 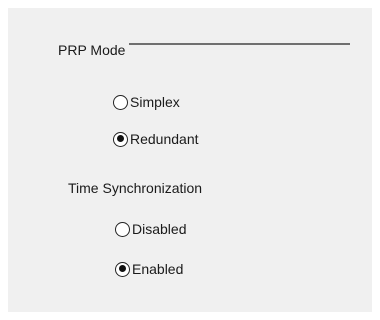 I want to click on radio-simplex-indicator, so click(x=120, y=102).